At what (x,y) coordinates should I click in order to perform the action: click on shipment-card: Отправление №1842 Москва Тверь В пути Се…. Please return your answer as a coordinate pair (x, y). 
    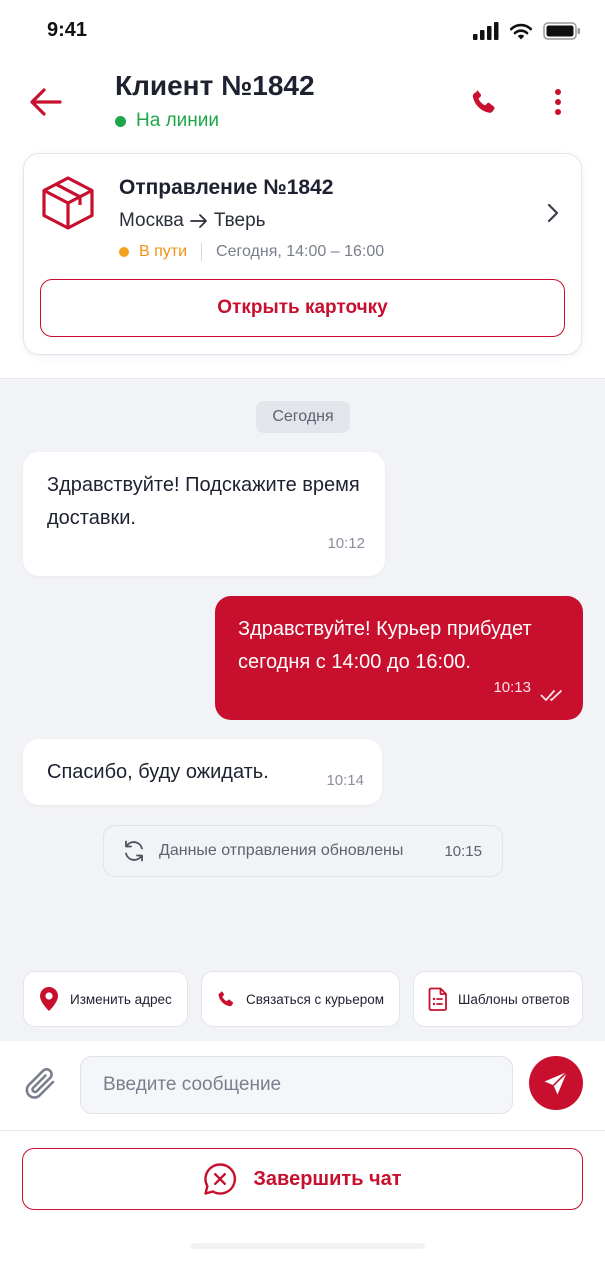
    Looking at the image, I should click on (302, 254).